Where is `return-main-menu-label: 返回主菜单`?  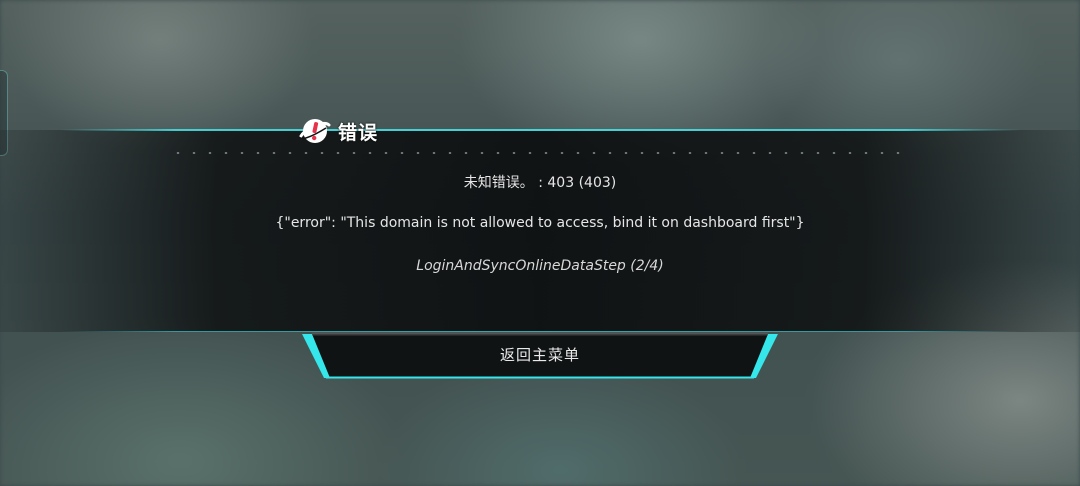 return-main-menu-label: 返回主菜单 is located at coordinates (539, 355).